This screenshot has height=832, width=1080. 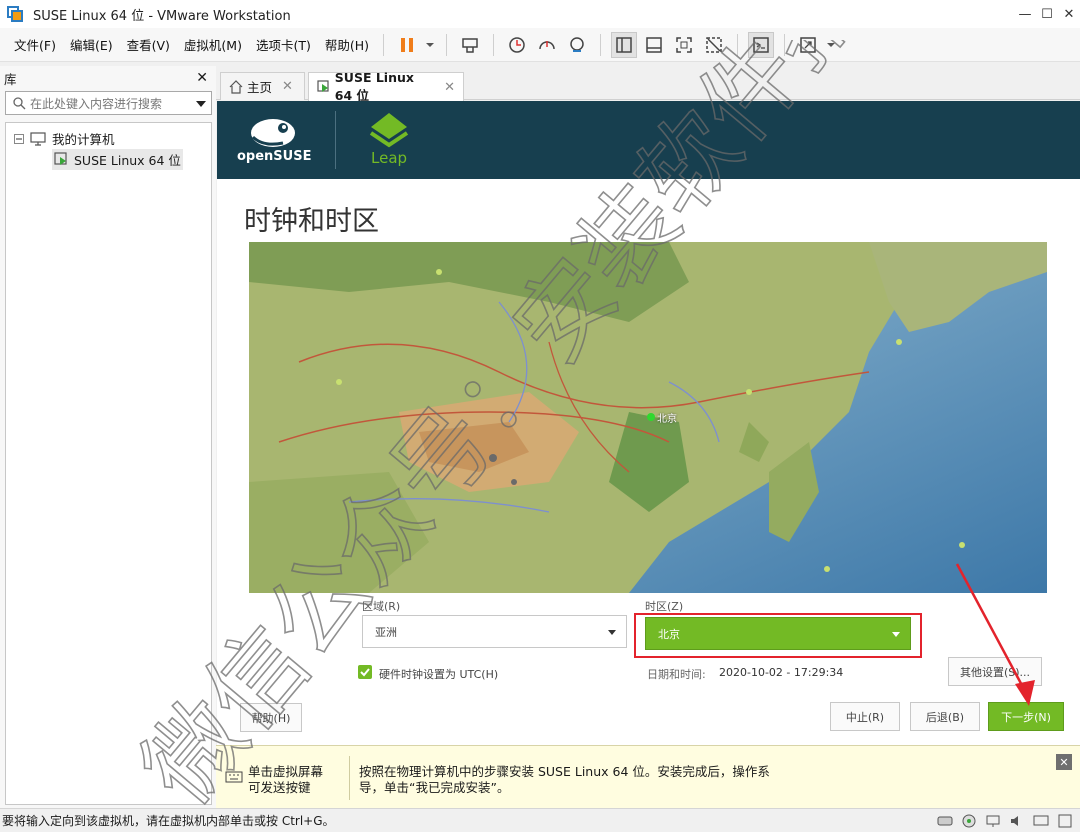 What do you see at coordinates (654, 45) in the screenshot?
I see `thumbnail-bar-icon` at bounding box center [654, 45].